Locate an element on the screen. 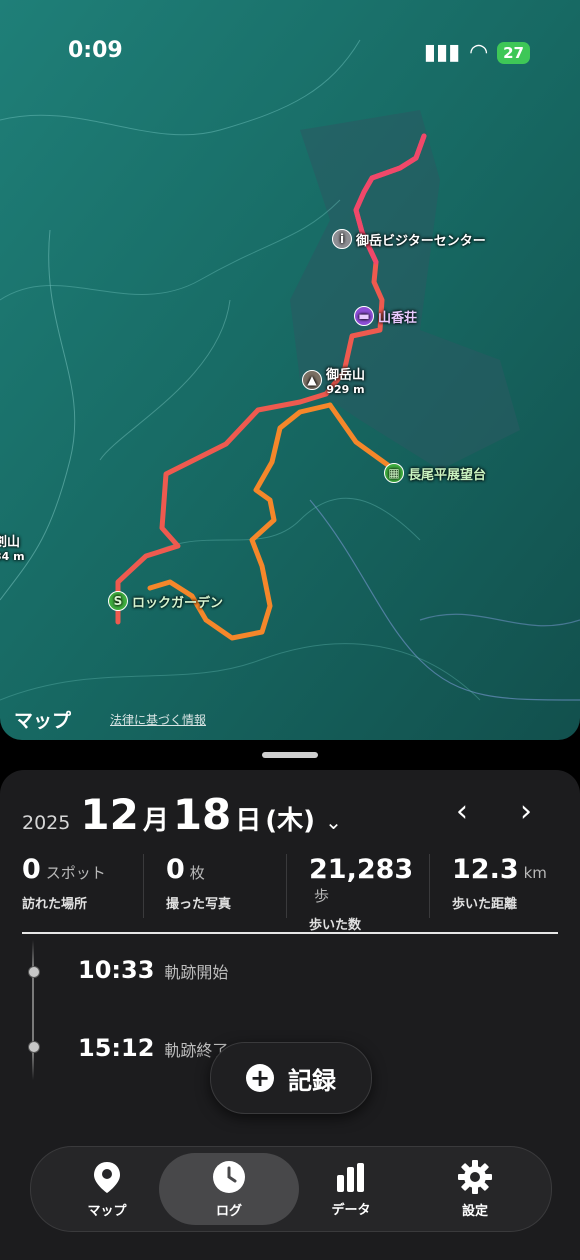 The height and width of the screenshot is (1260, 580). poi-visitor-center: i 御岳ビジターセンター is located at coordinates (409, 239).